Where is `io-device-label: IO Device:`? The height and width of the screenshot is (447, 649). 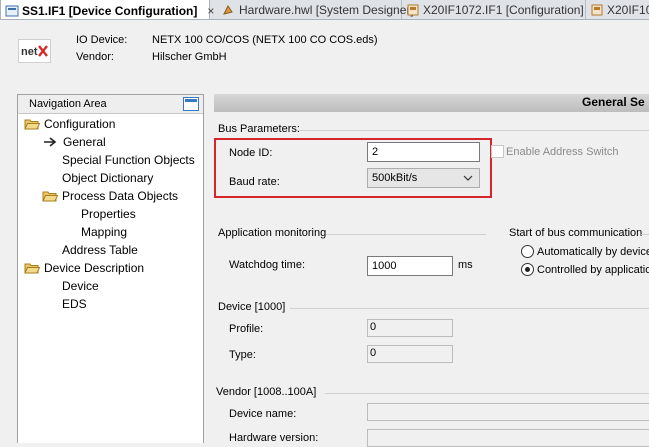
io-device-label: IO Device: is located at coordinates (102, 40).